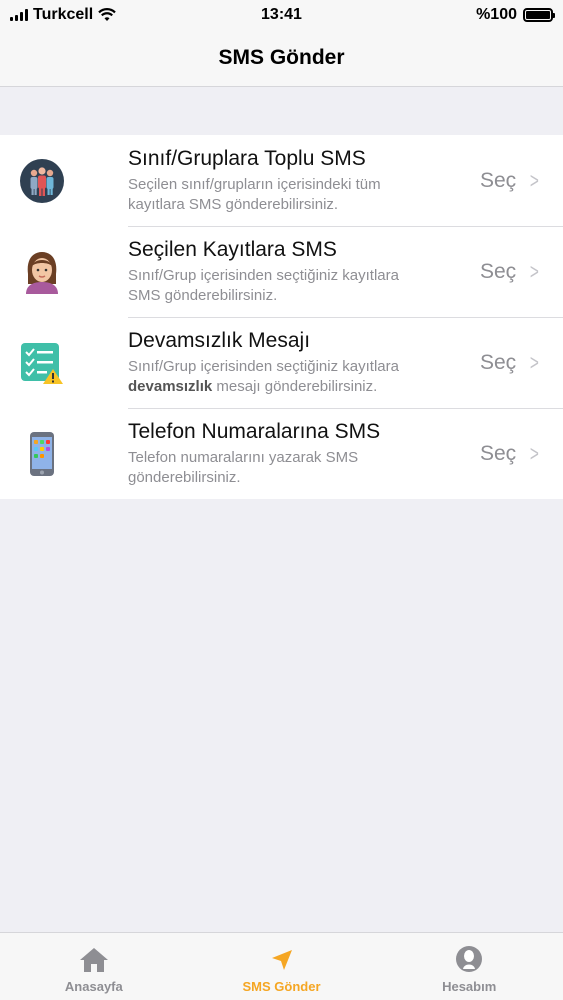 This screenshot has width=563, height=1000. Describe the element at coordinates (539, 15) in the screenshot. I see `battery-icon` at that location.